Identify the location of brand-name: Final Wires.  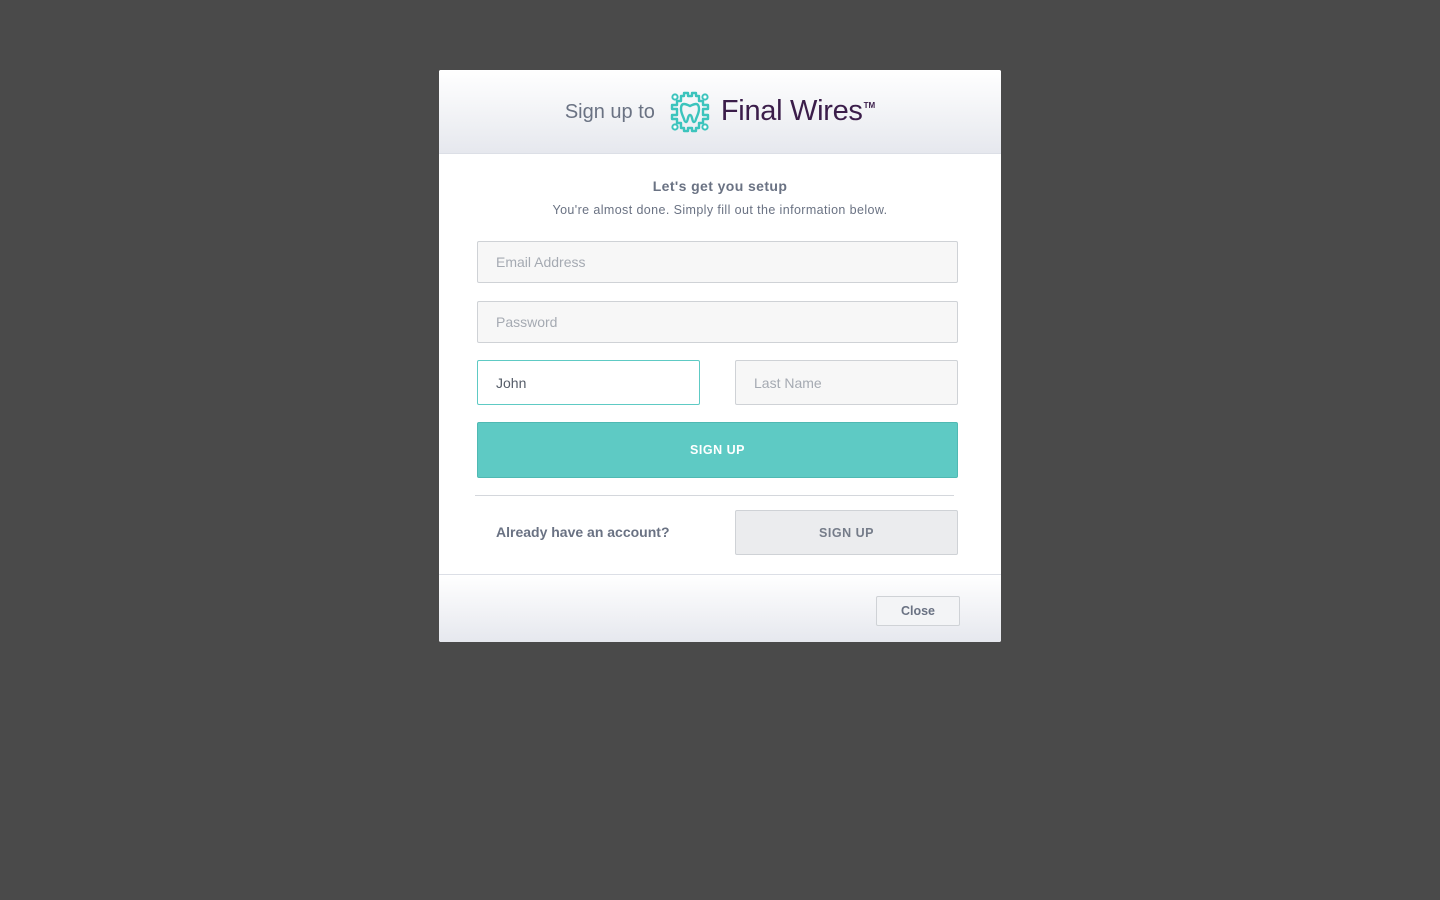
(791, 111).